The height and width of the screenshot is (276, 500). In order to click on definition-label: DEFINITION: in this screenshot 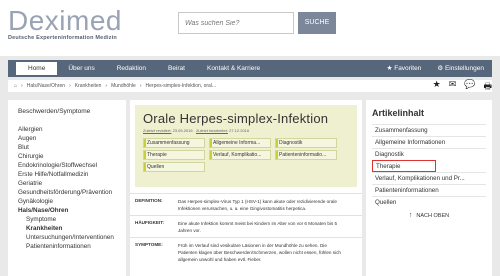, I will do `click(149, 200)`.